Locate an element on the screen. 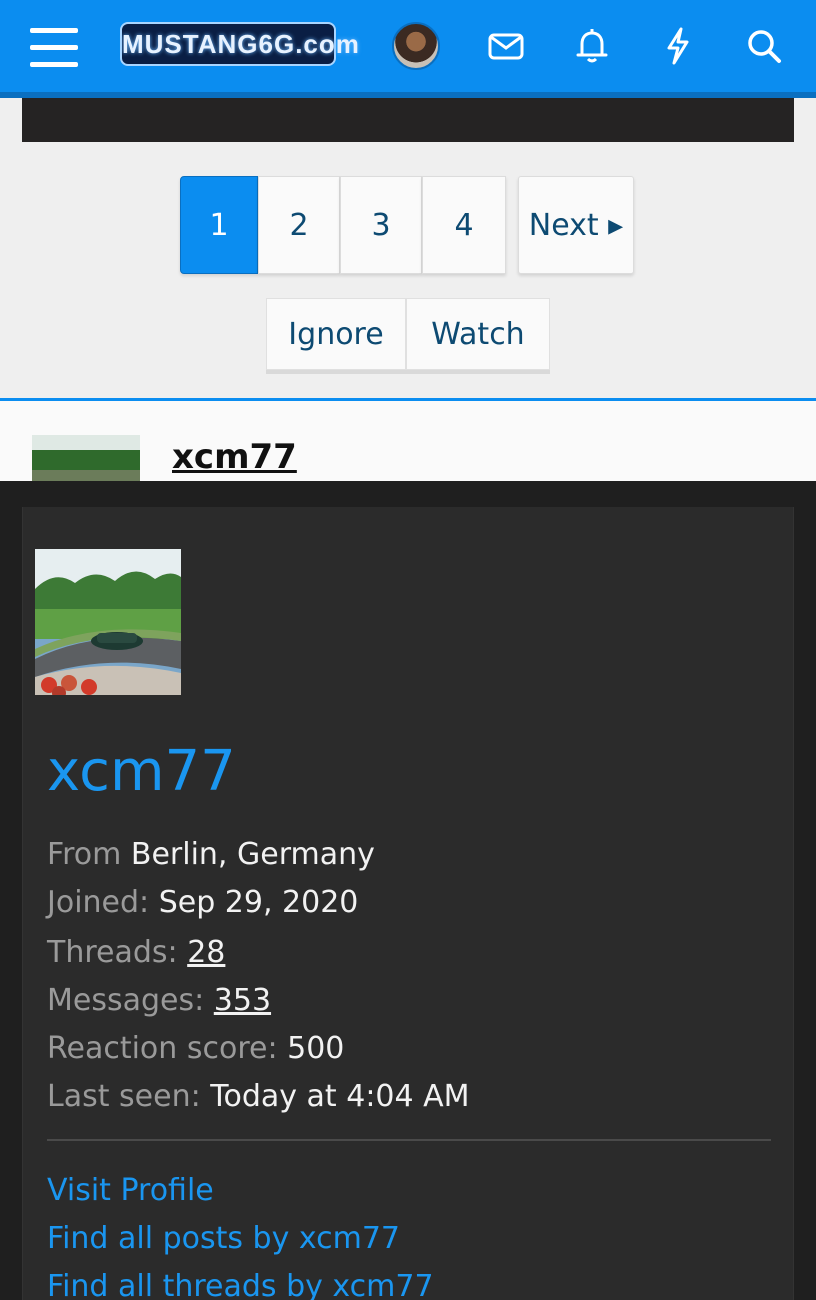 This screenshot has height=1300, width=816. page-4-button: 4 is located at coordinates (464, 225).